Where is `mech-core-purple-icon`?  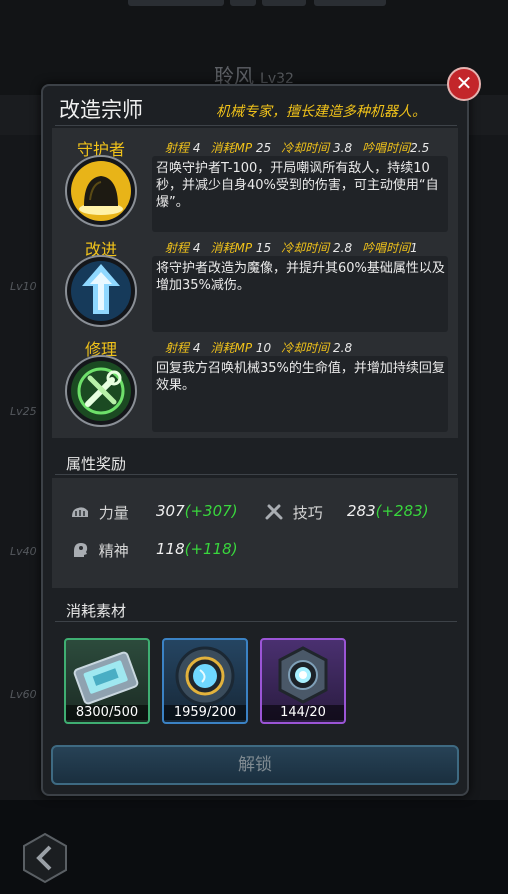 mech-core-purple-icon is located at coordinates (303, 675).